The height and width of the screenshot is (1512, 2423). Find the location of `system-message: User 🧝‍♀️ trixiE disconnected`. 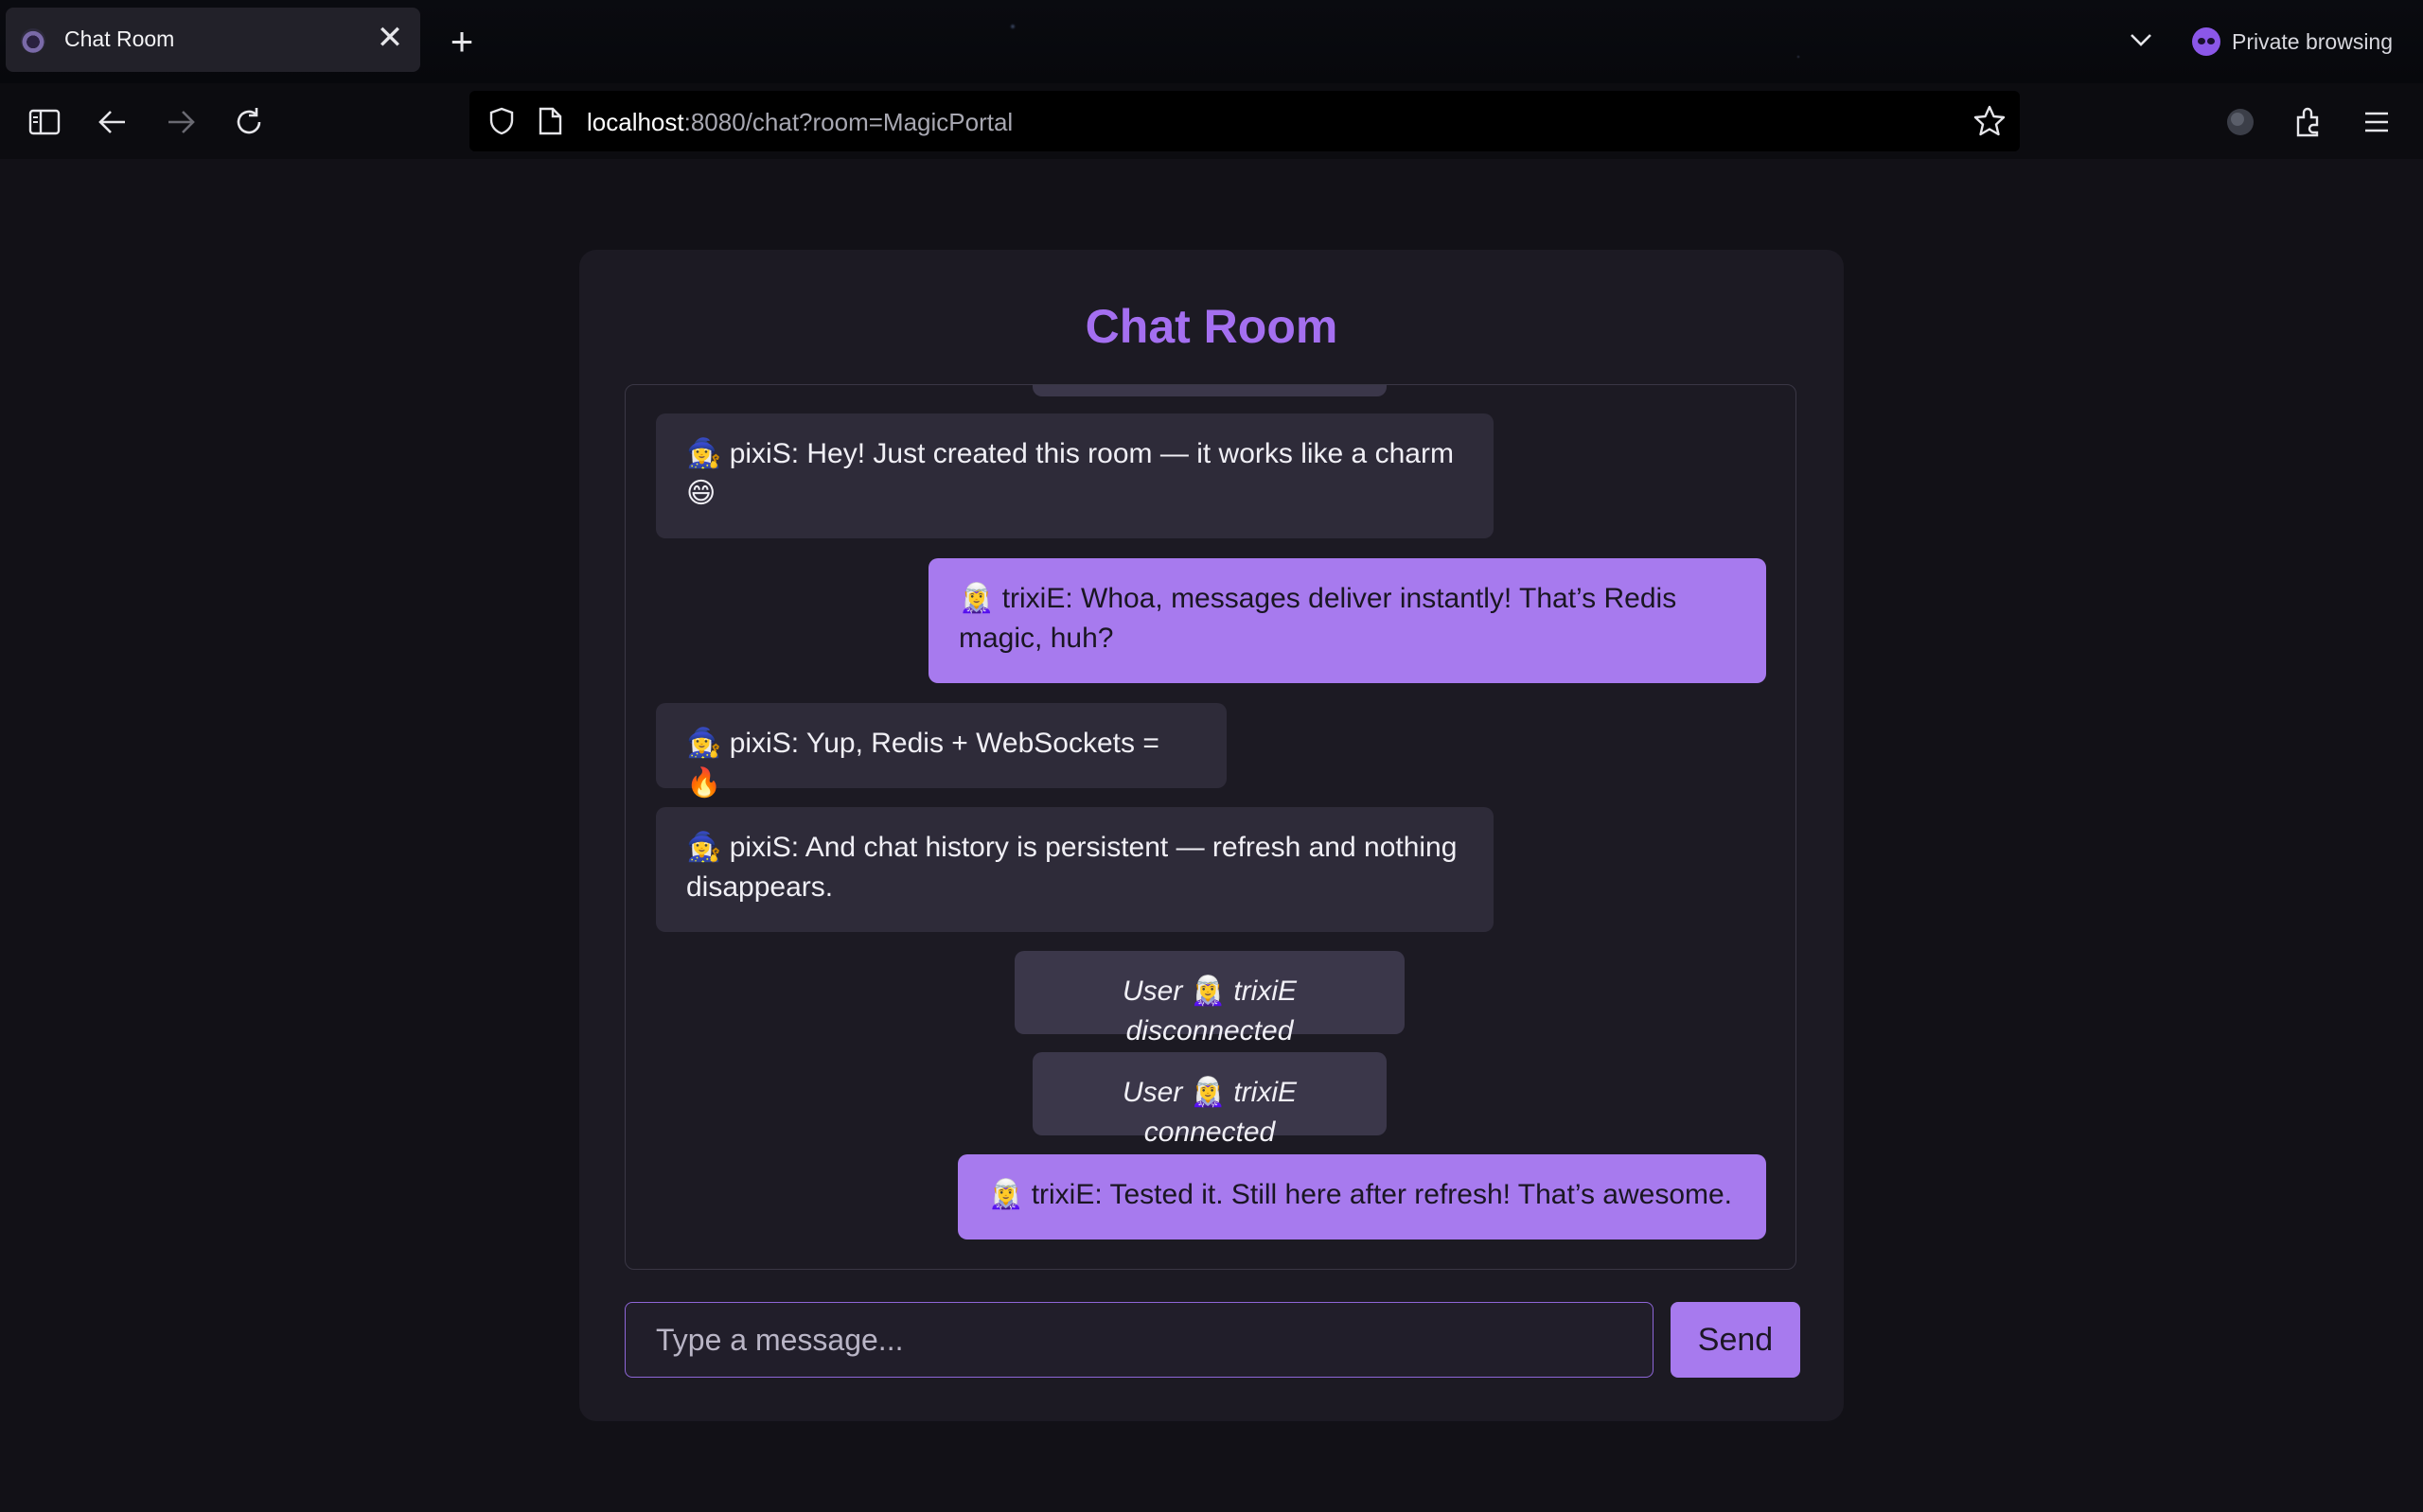

system-message: User 🧝‍♀️ trixiE disconnected is located at coordinates (1210, 998).